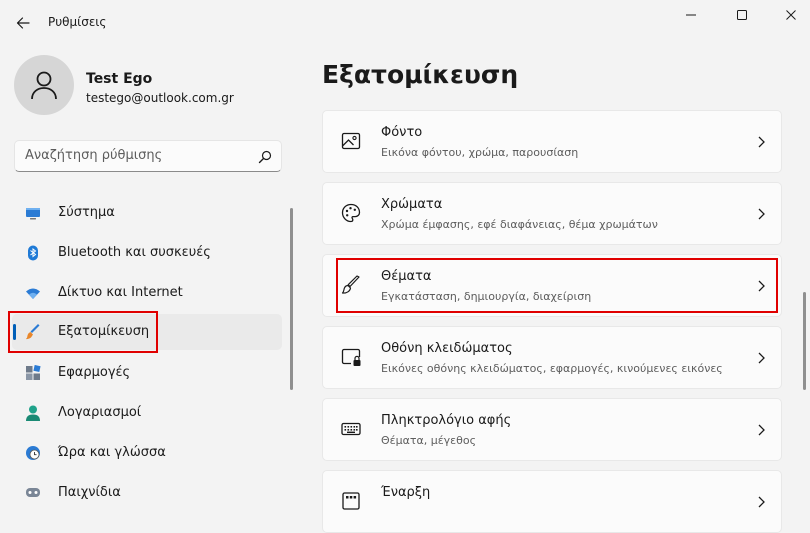 Image resolution: width=810 pixels, height=533 pixels. What do you see at coordinates (119, 79) in the screenshot?
I see `user-name: Test Ego` at bounding box center [119, 79].